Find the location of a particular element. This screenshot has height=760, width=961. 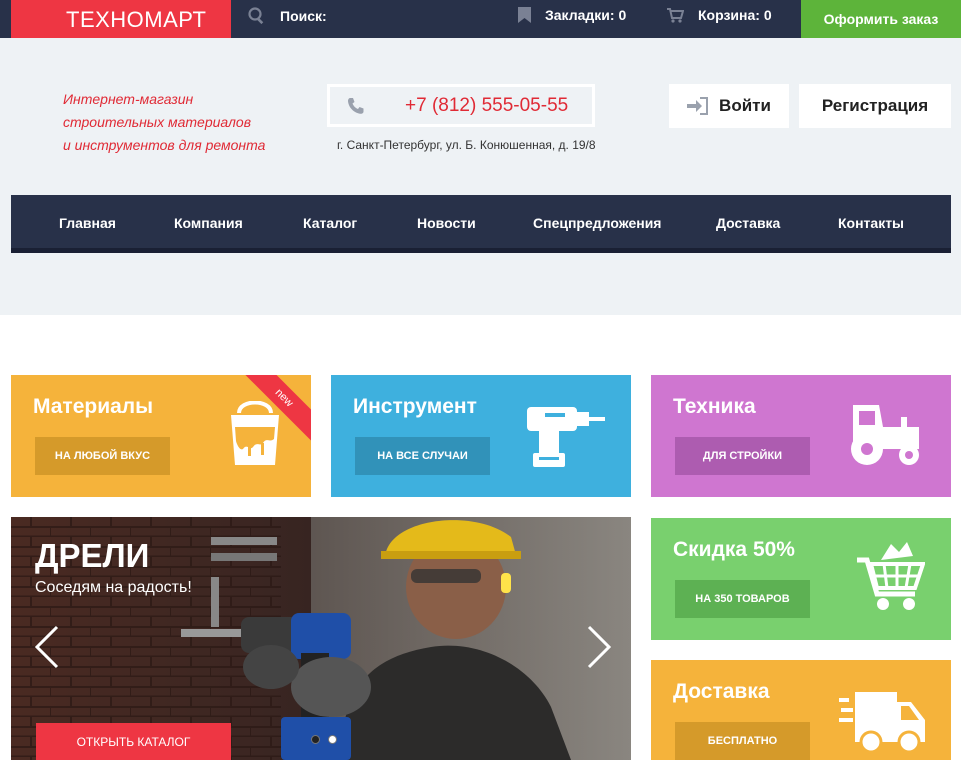

nav-item-home: Главная is located at coordinates (87, 223).